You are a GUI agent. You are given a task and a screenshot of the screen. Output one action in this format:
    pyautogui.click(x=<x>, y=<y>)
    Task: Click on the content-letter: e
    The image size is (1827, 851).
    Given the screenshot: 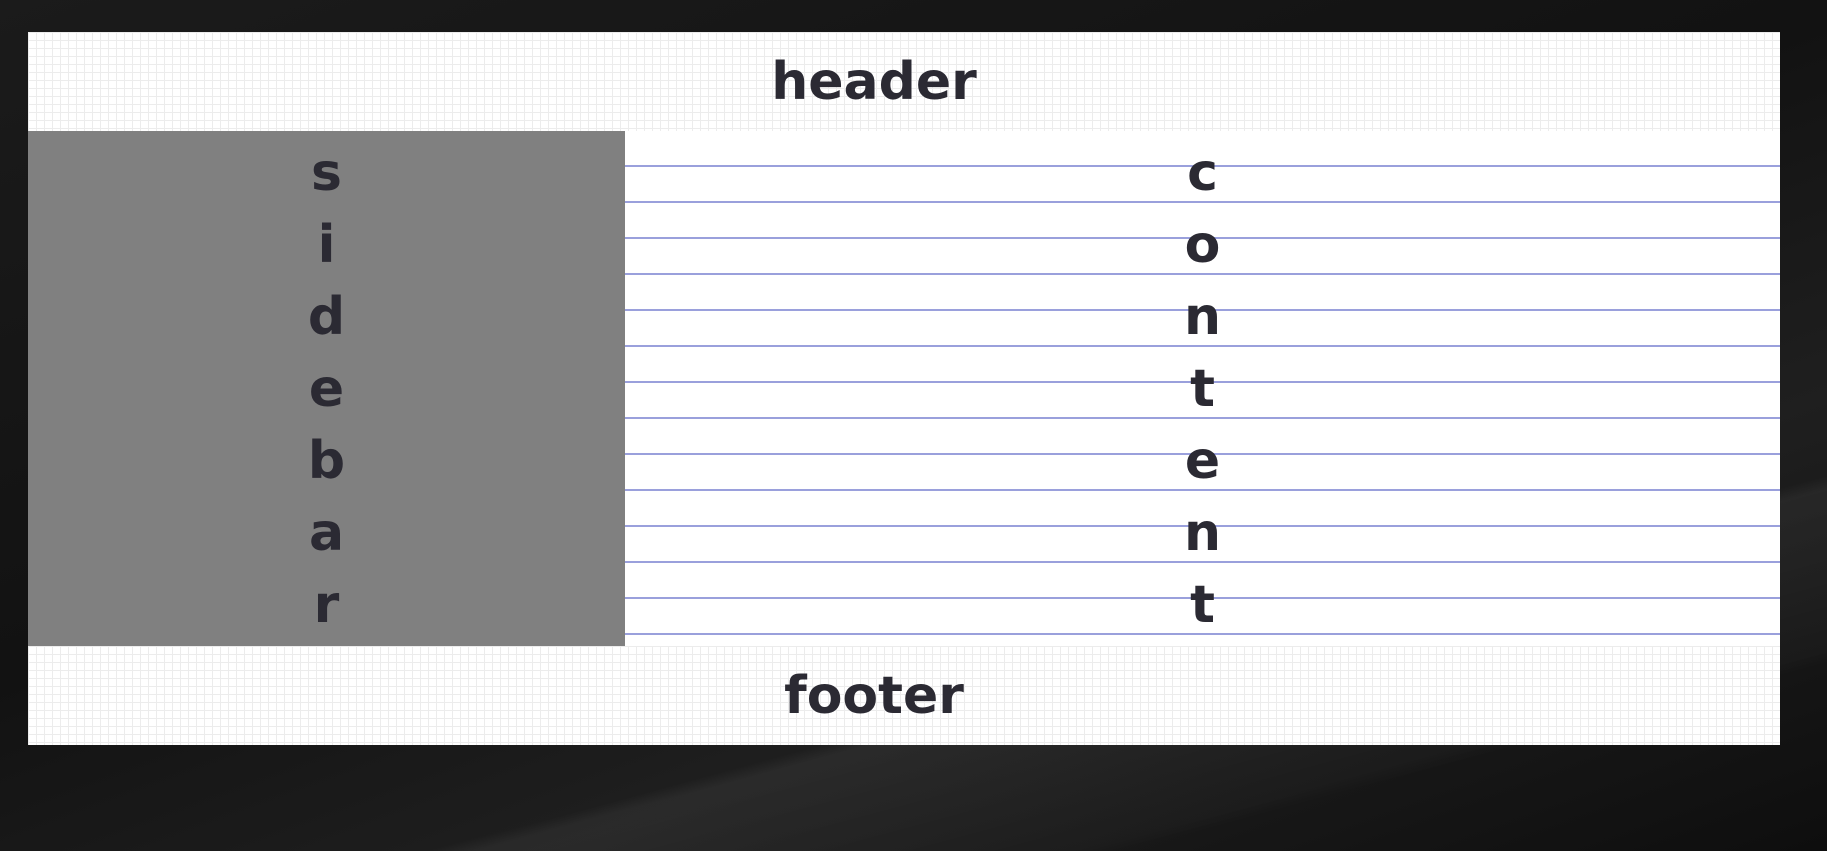 What is the action you would take?
    pyautogui.click(x=1202, y=460)
    